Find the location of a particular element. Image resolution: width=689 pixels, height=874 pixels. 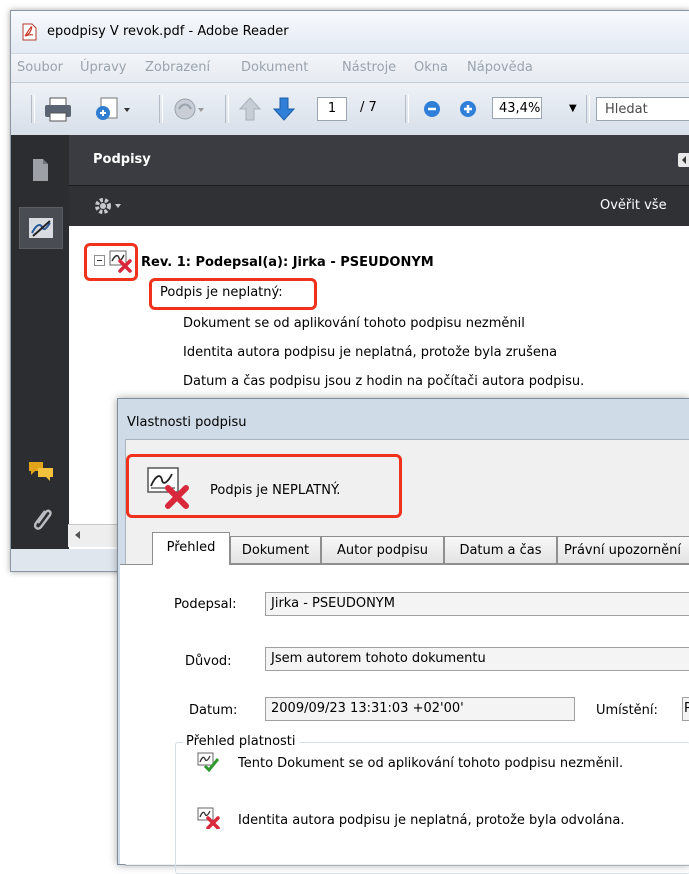

menu-edit: Úpravy is located at coordinates (103, 67).